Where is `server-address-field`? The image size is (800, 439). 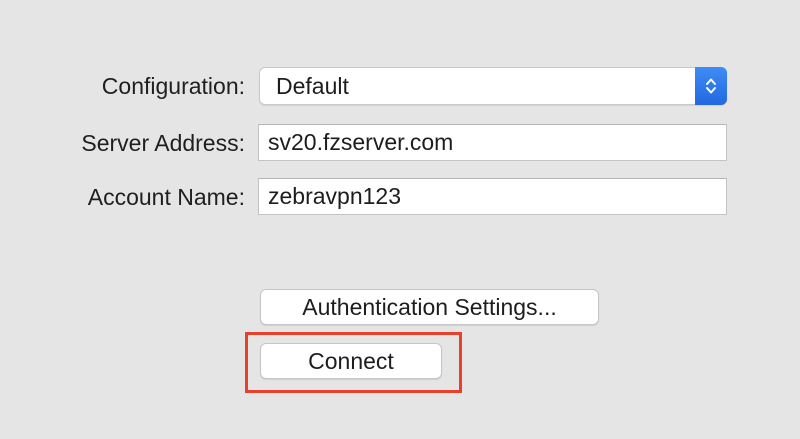 server-address-field is located at coordinates (492, 142).